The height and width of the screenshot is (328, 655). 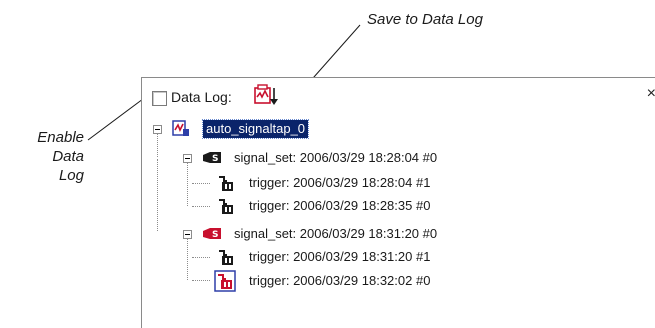 What do you see at coordinates (255, 129) in the screenshot?
I see `tree-node-root-label: auto_signaltap_0` at bounding box center [255, 129].